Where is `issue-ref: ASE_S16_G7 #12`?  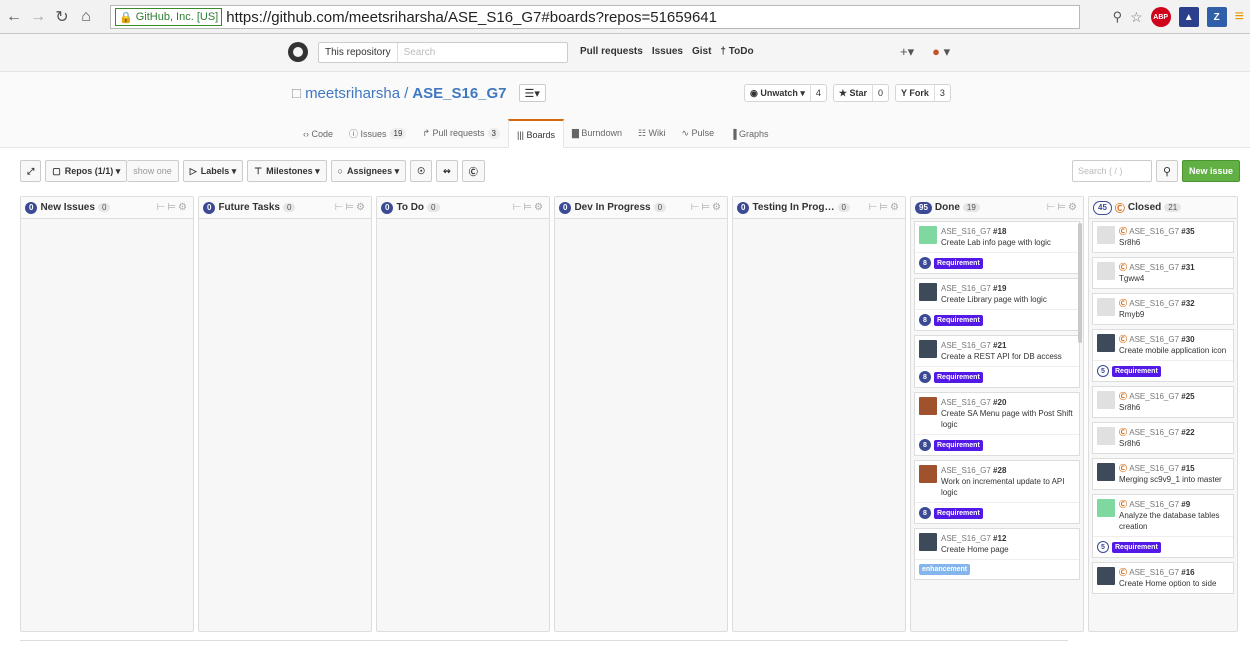
issue-ref: ASE_S16_G7 #12 is located at coordinates (975, 538).